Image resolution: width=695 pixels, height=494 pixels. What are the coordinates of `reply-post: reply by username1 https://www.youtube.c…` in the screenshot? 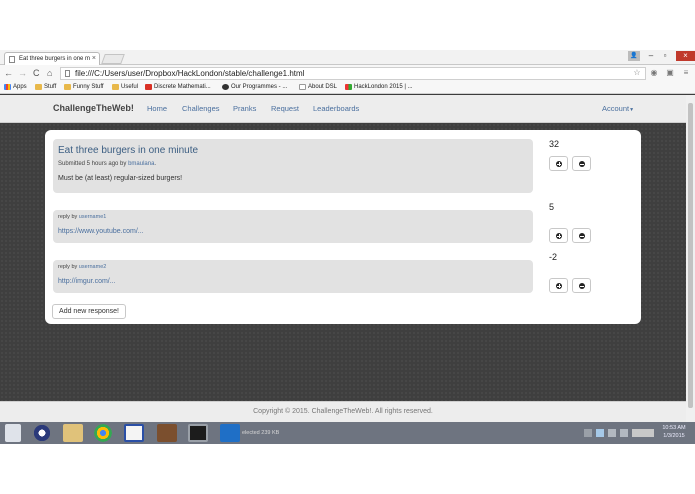 It's located at (293, 226).